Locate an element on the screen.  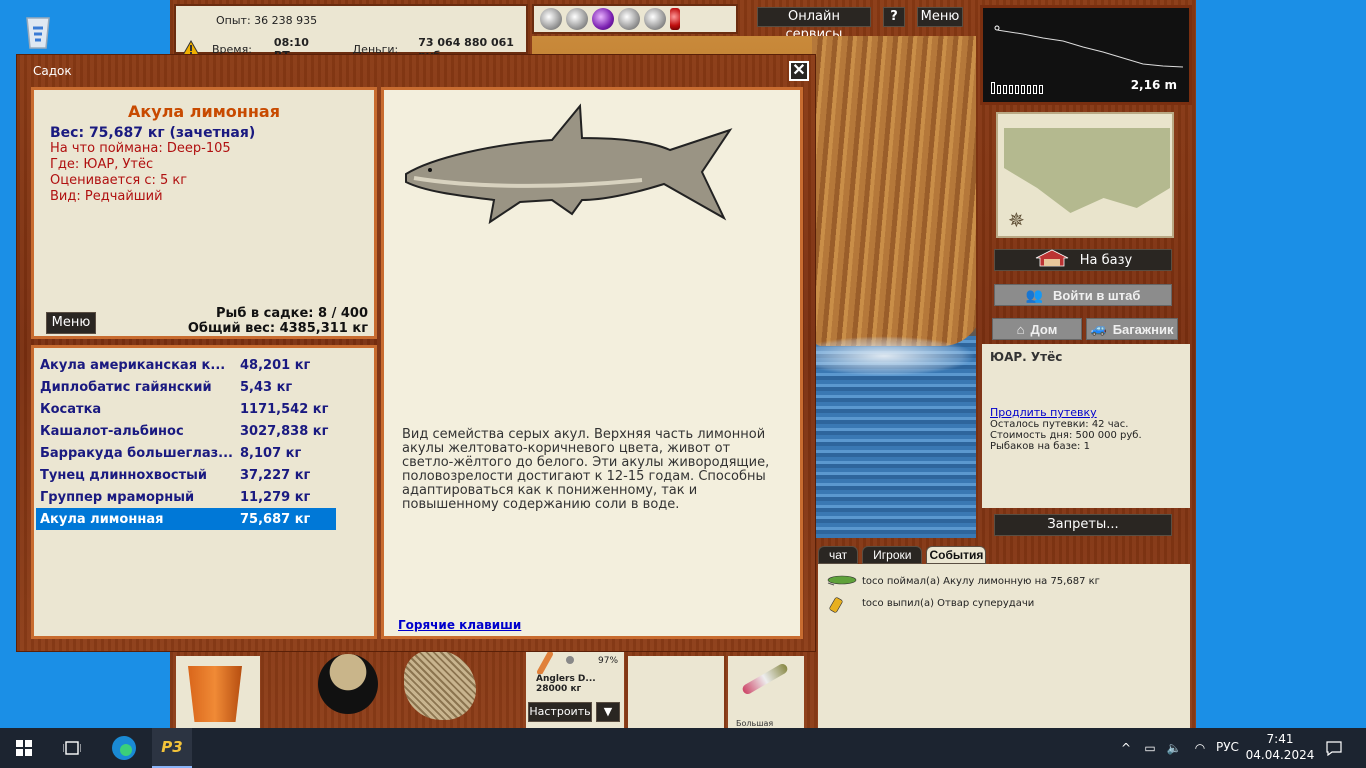
list-item: Барракуда большеглаз... 8,107 кг is located at coordinates (186, 453).